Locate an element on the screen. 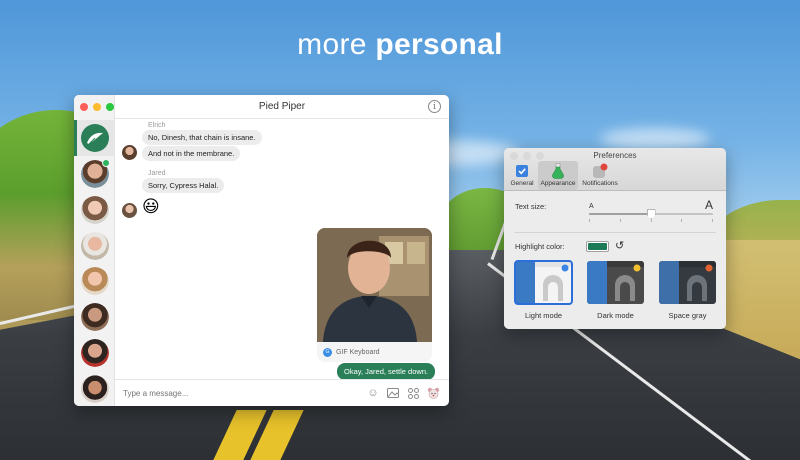 The image size is (800, 460). sidebar-item-pied-piper is located at coordinates (94, 138).